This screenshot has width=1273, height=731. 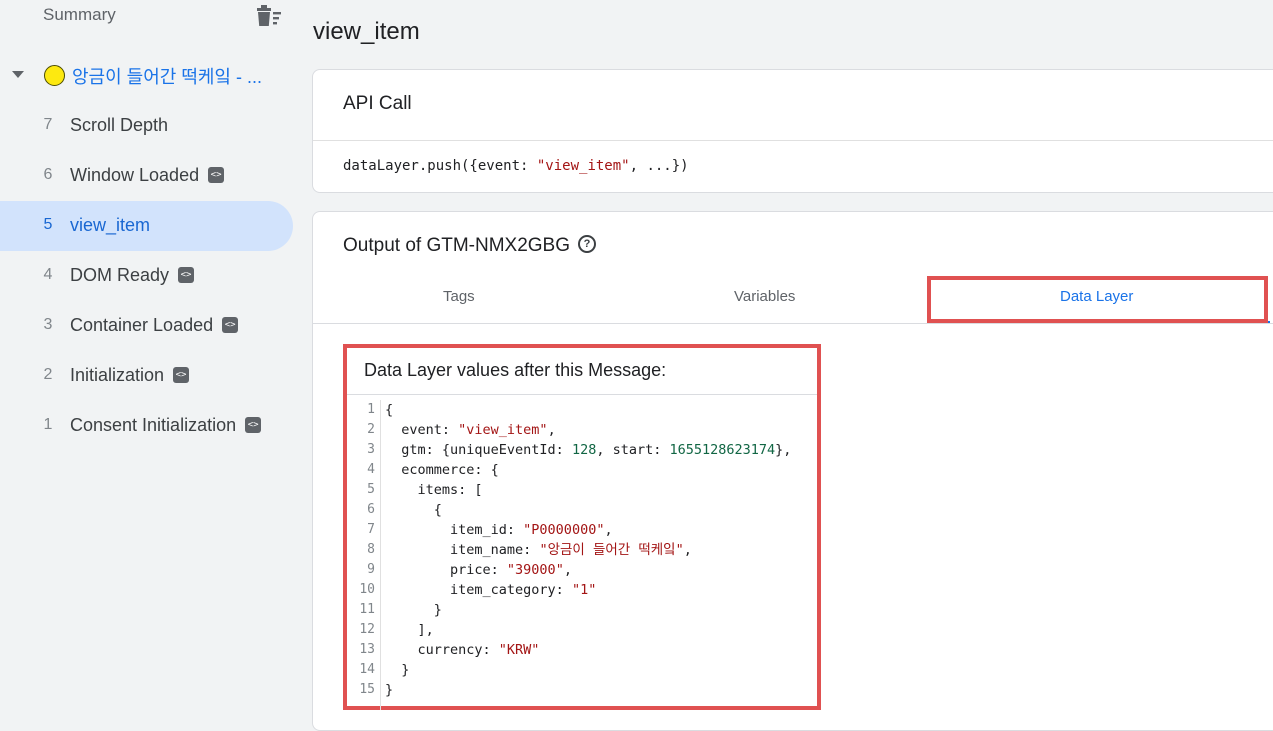 What do you see at coordinates (130, 375) in the screenshot?
I see `event-name: Initialization <>` at bounding box center [130, 375].